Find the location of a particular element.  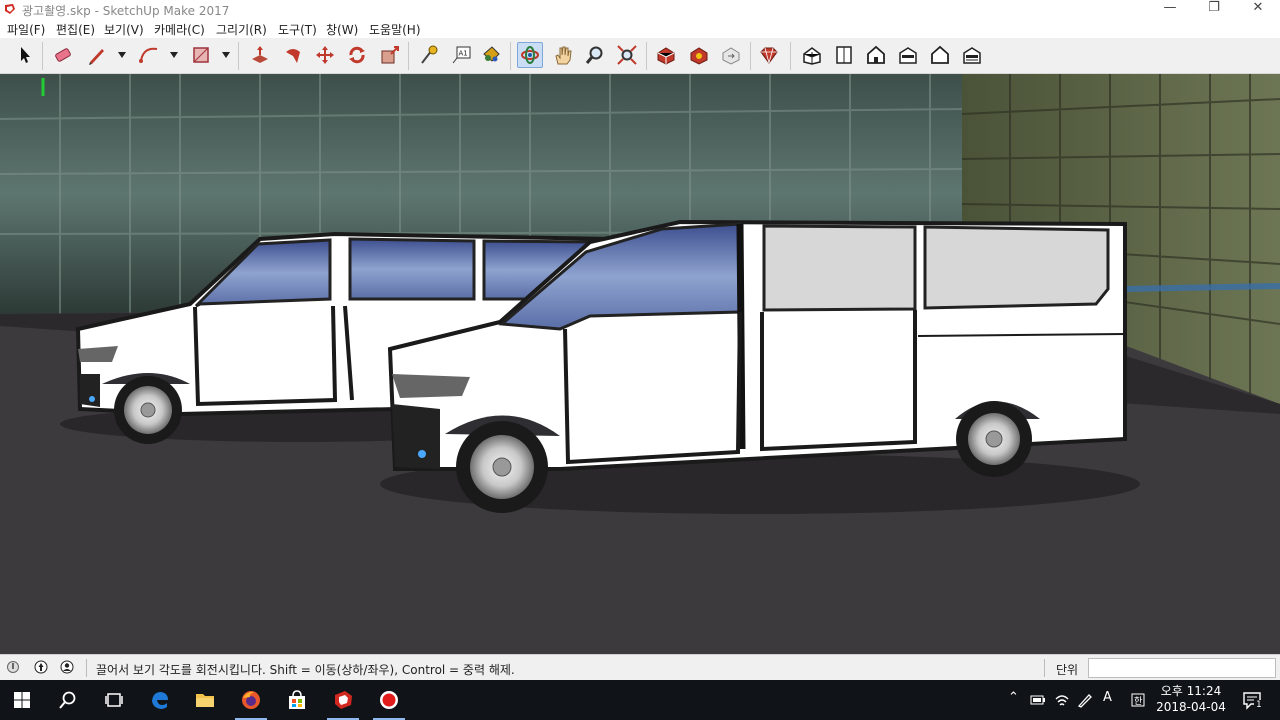

search-button is located at coordinates (68, 700).